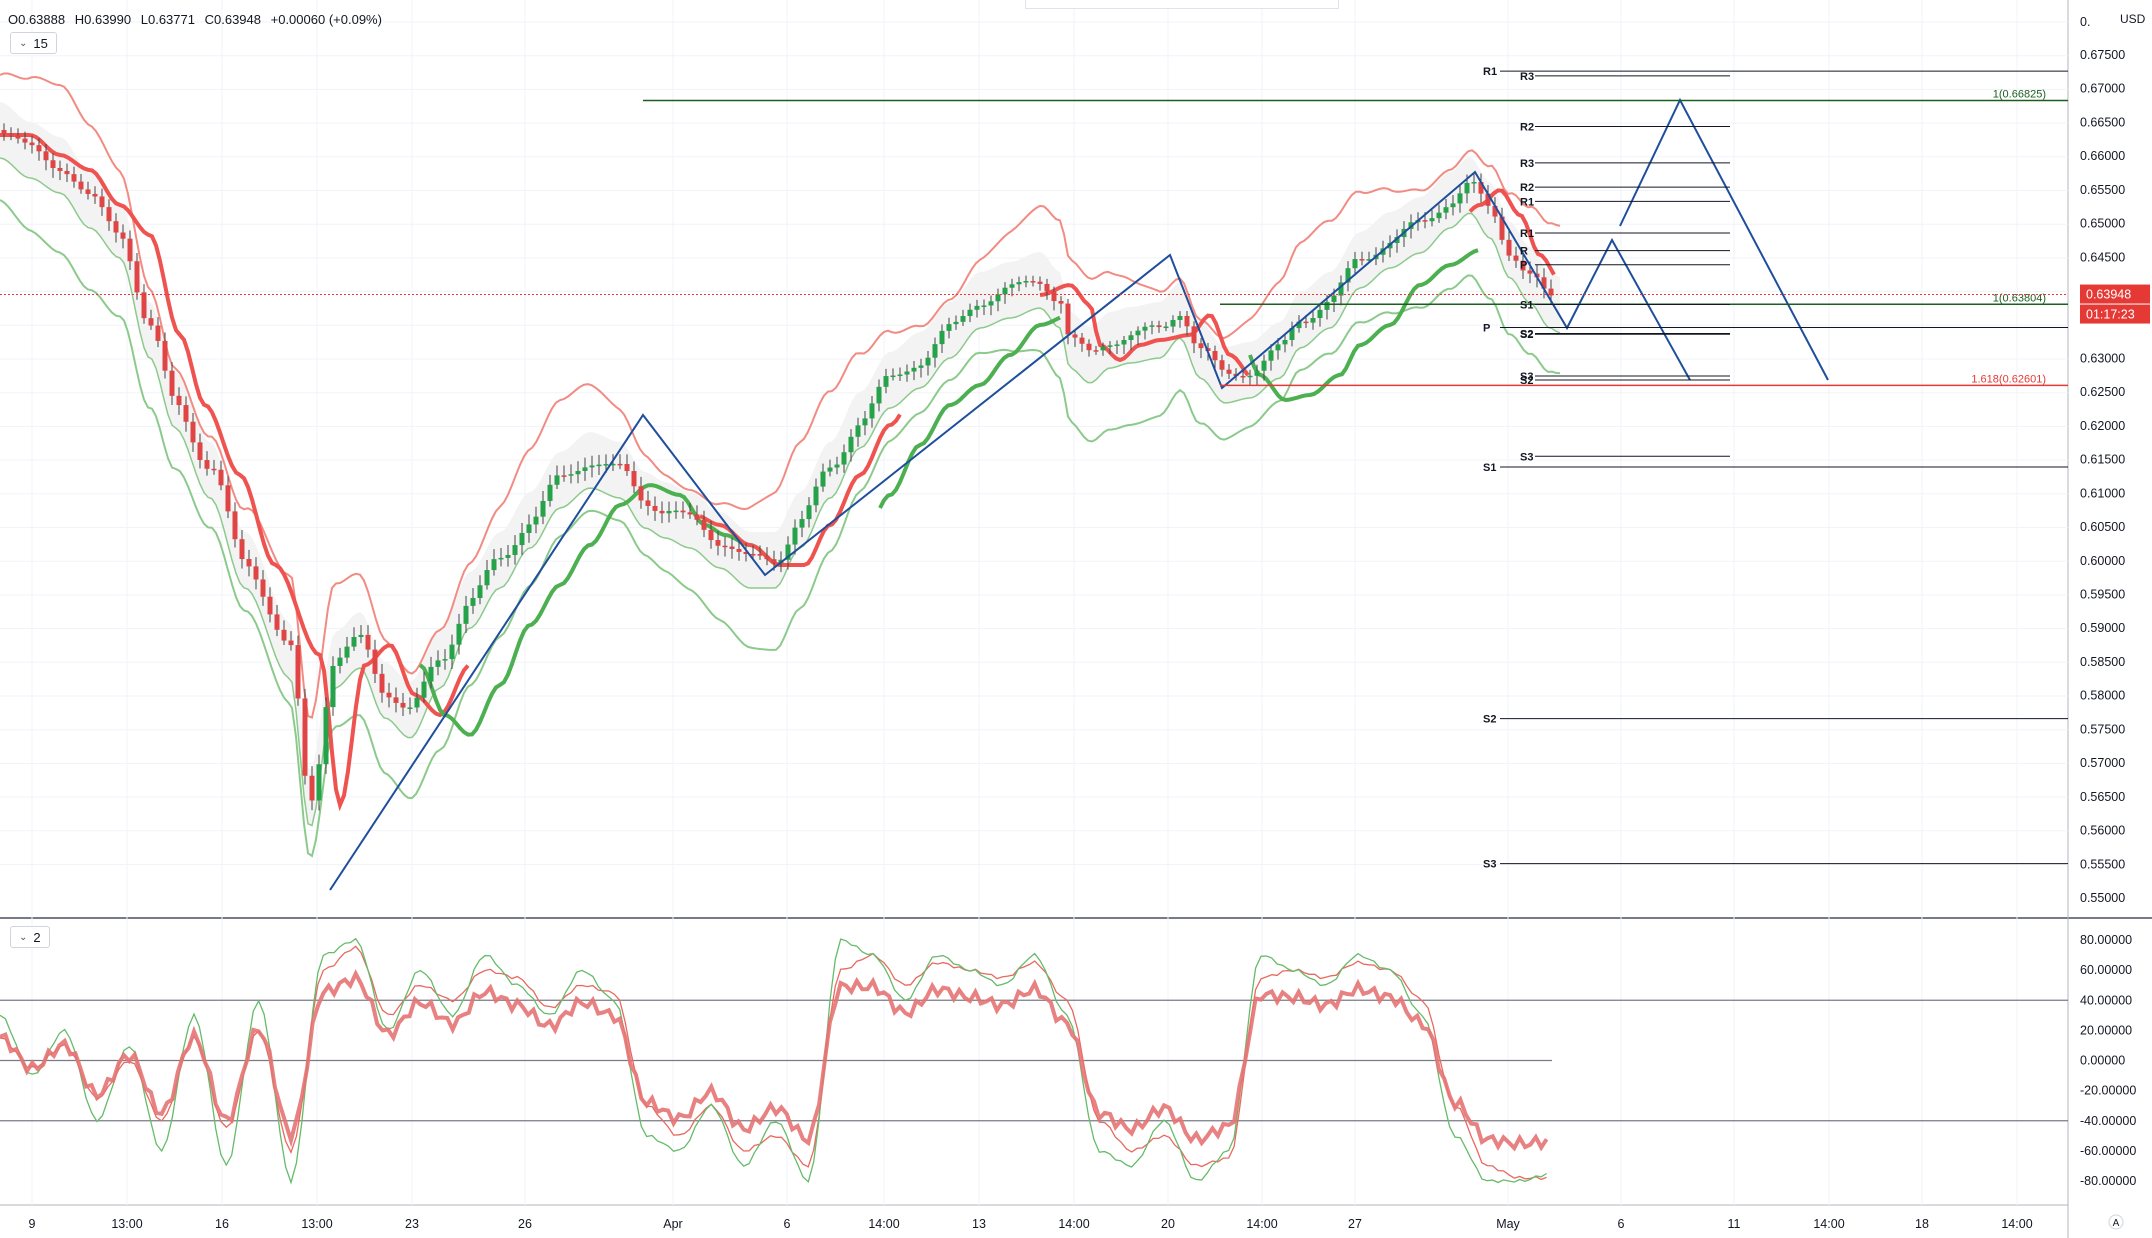 This screenshot has height=1238, width=2152. Describe the element at coordinates (2102, 493) in the screenshot. I see `price-tick-label: 0.61000` at that location.